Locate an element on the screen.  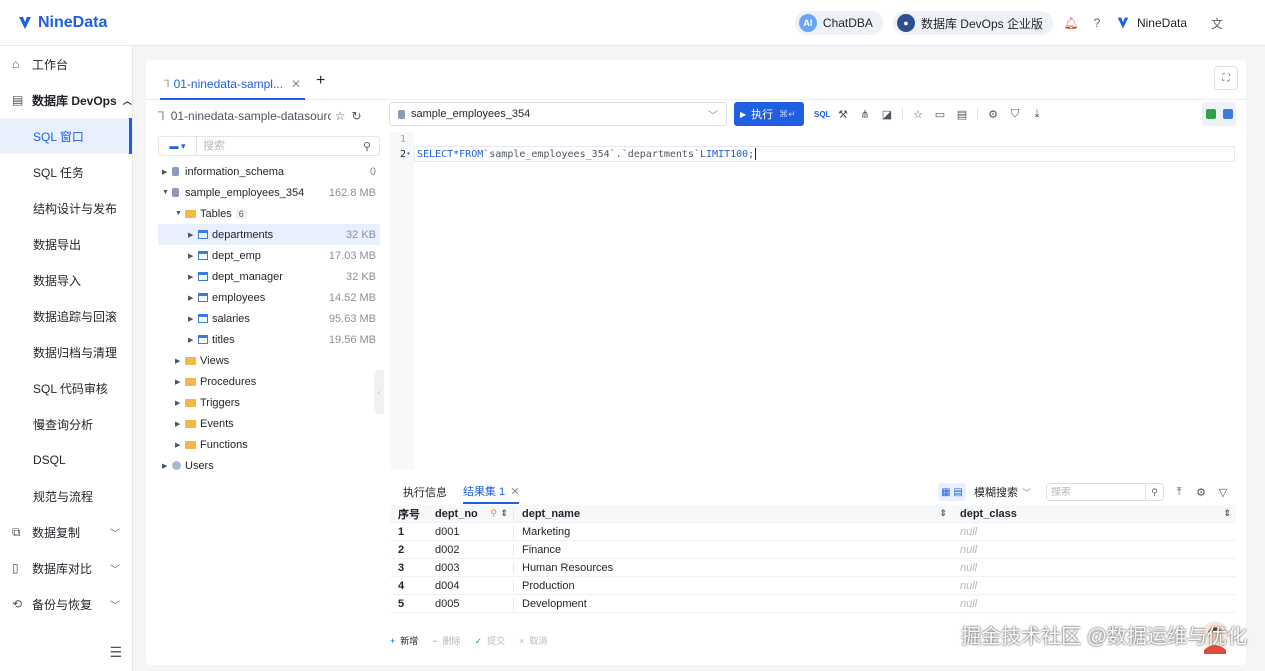
table-row: 4 d004 Production null is located at coordinates (813, 586).